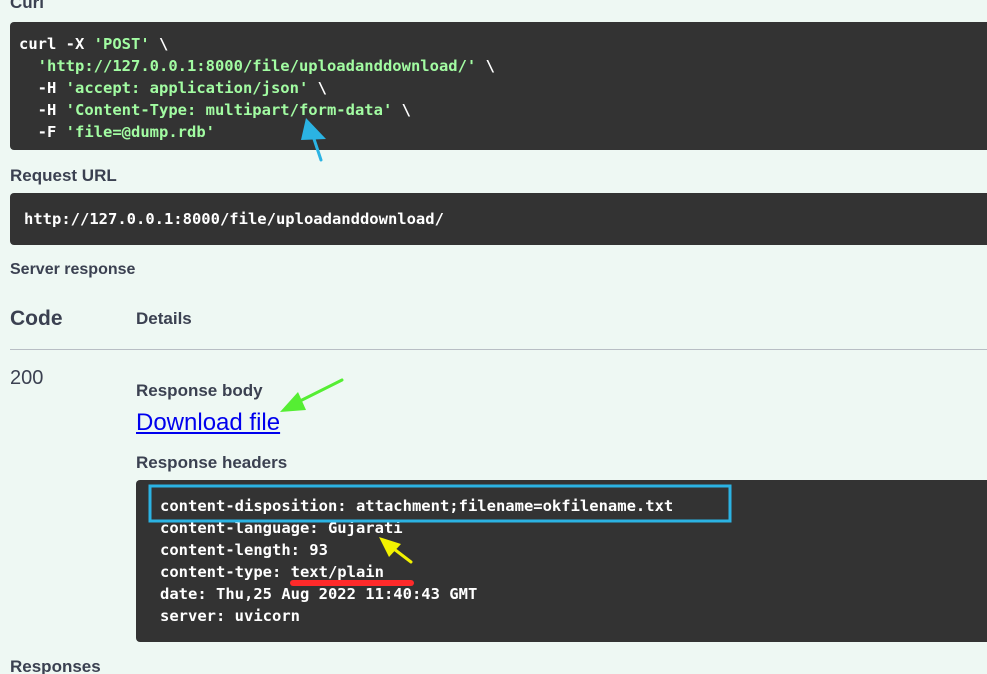  What do you see at coordinates (498, 349) in the screenshot?
I see `table-divider` at bounding box center [498, 349].